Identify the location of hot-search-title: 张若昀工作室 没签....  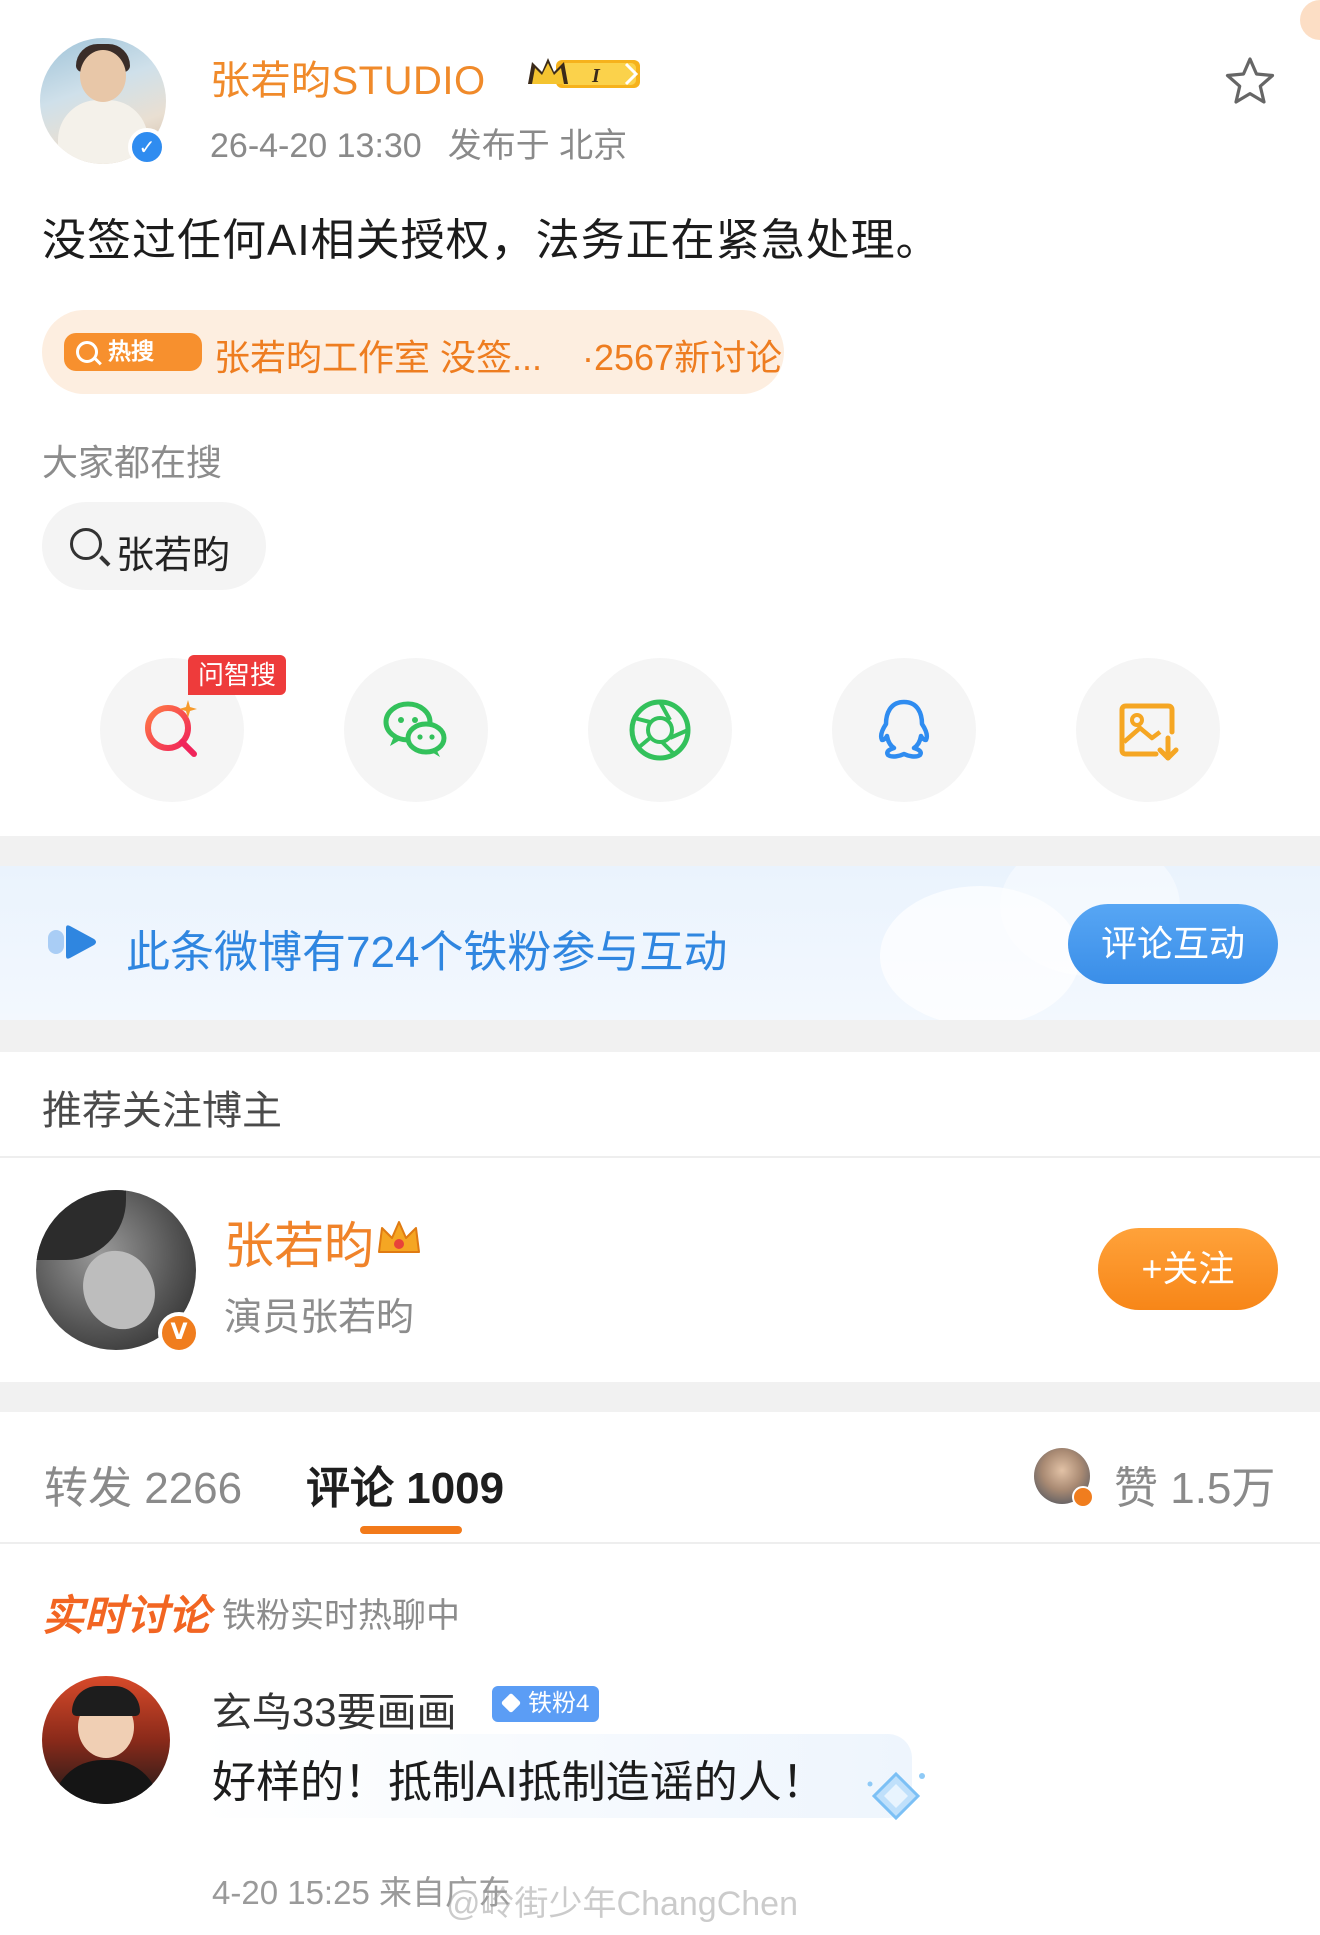
(378, 357).